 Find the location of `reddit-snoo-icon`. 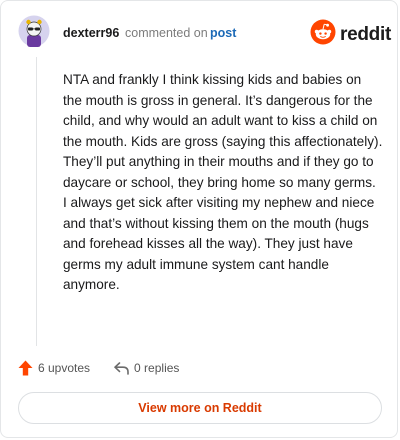

reddit-snoo-icon is located at coordinates (323, 34).